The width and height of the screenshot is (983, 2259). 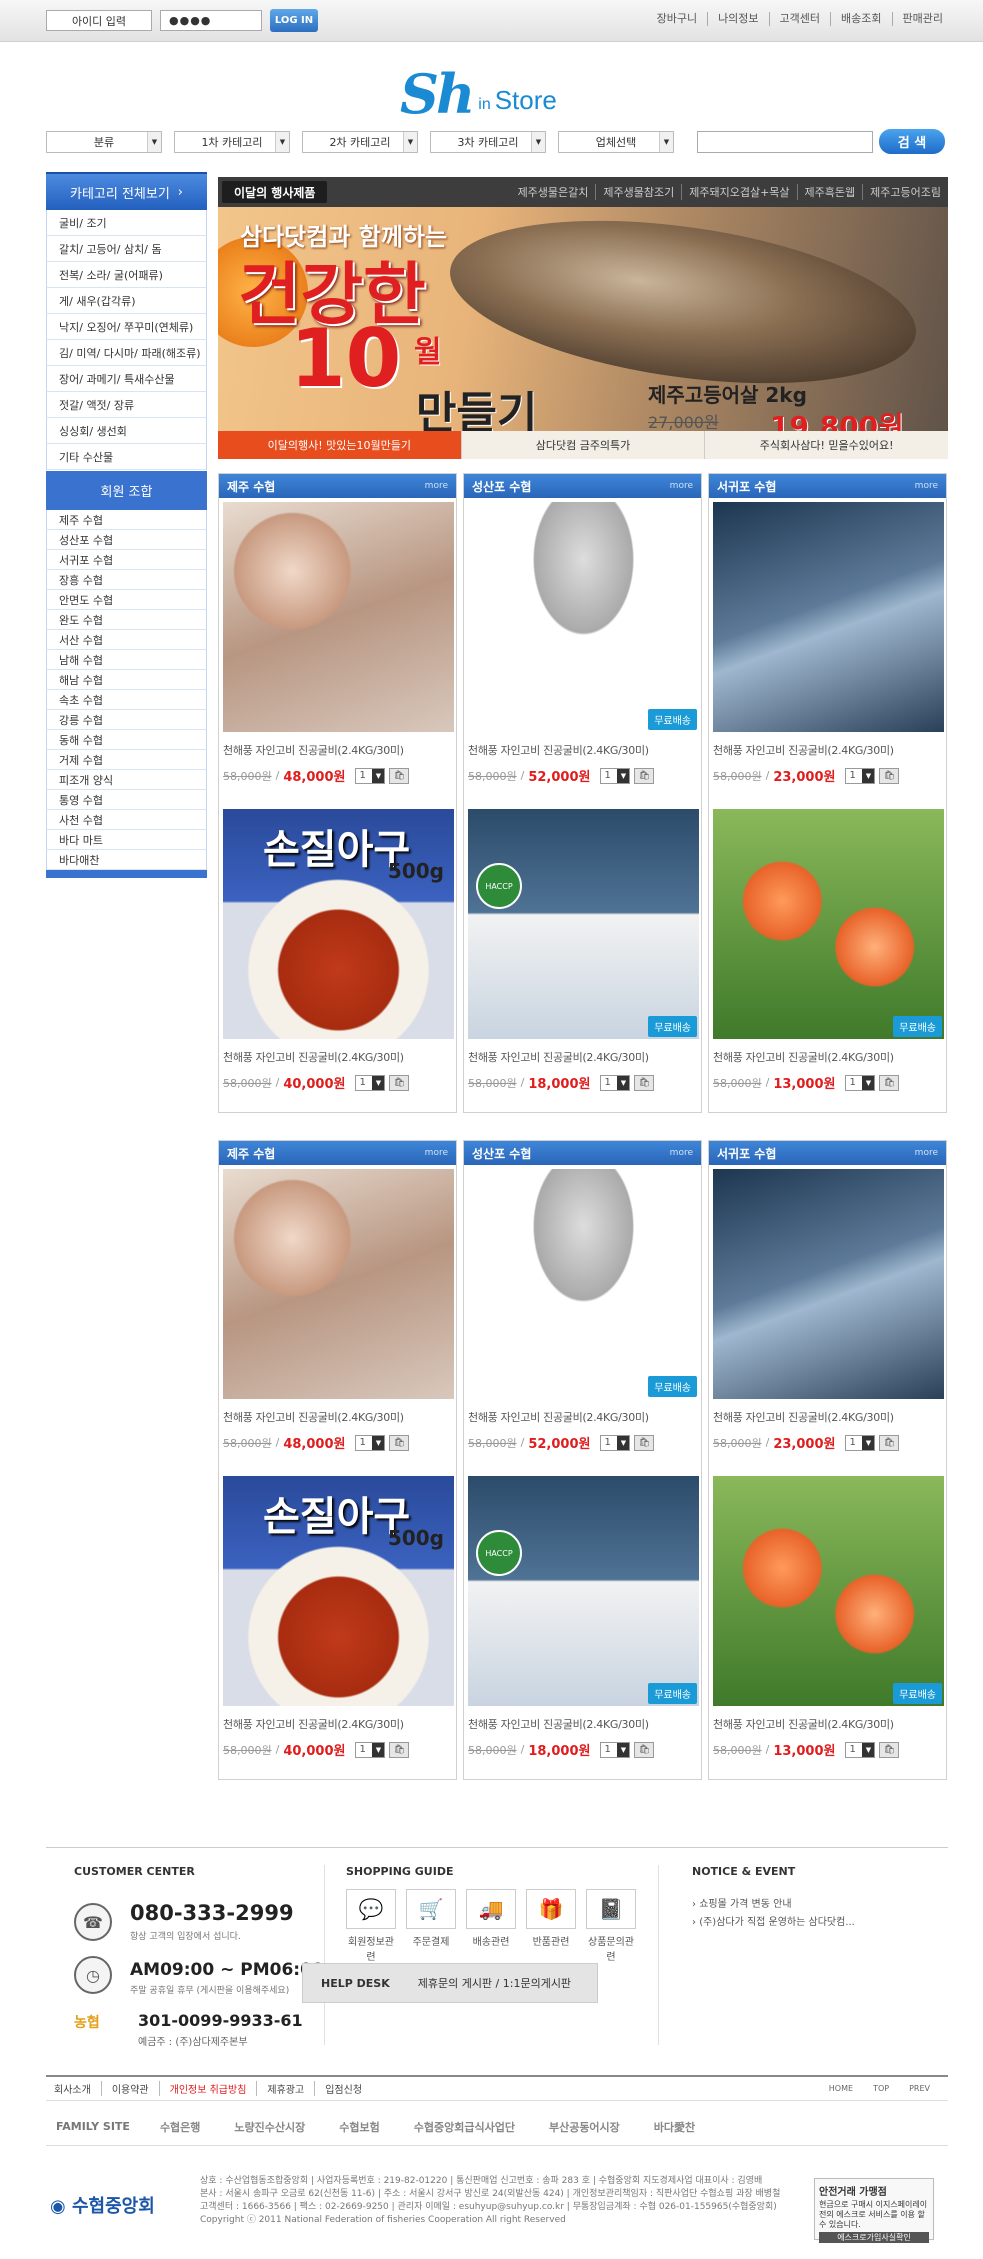 I want to click on member-item: 통영 수협, so click(x=126, y=800).